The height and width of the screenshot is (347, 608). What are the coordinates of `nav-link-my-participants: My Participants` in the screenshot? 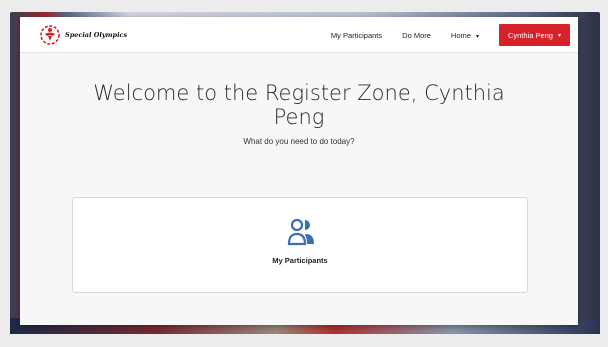 It's located at (356, 35).